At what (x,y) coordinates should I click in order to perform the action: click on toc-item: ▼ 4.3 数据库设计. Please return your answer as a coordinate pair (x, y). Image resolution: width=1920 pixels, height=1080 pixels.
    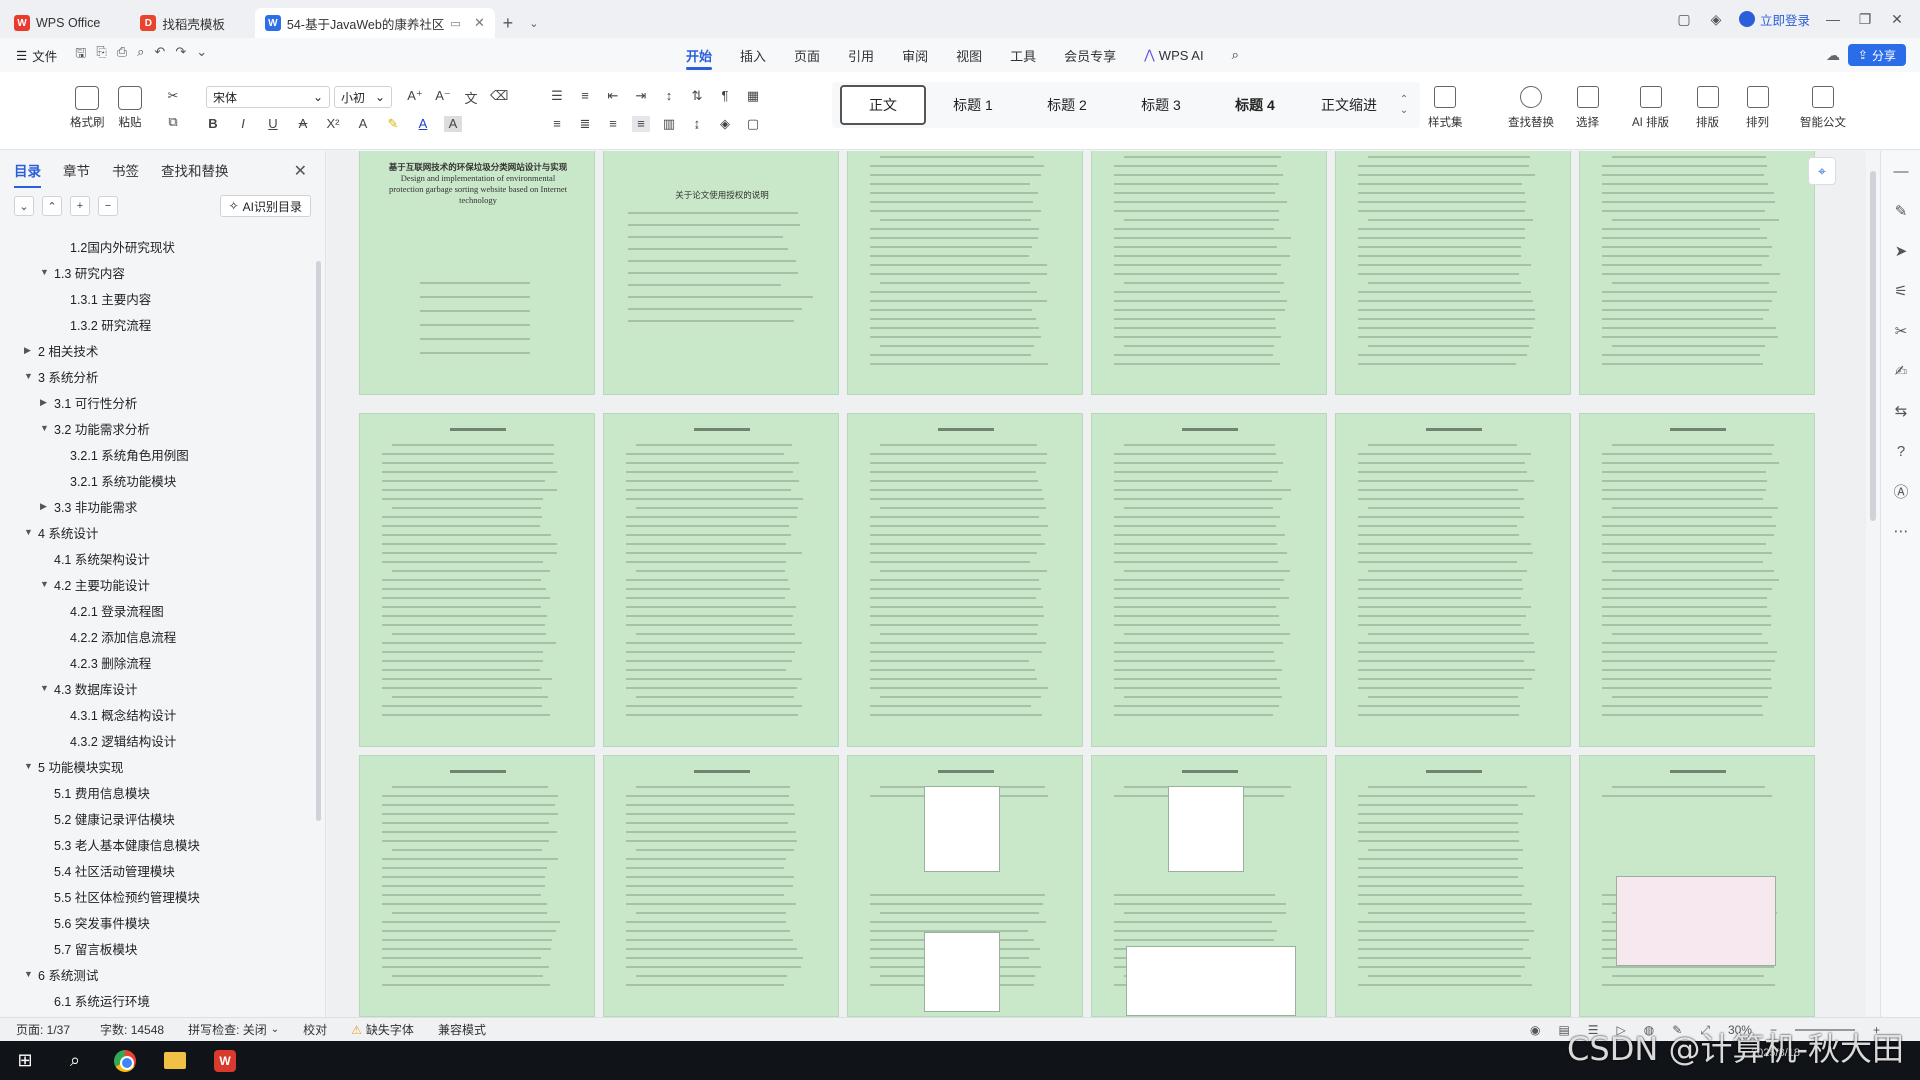
    Looking at the image, I should click on (162, 688).